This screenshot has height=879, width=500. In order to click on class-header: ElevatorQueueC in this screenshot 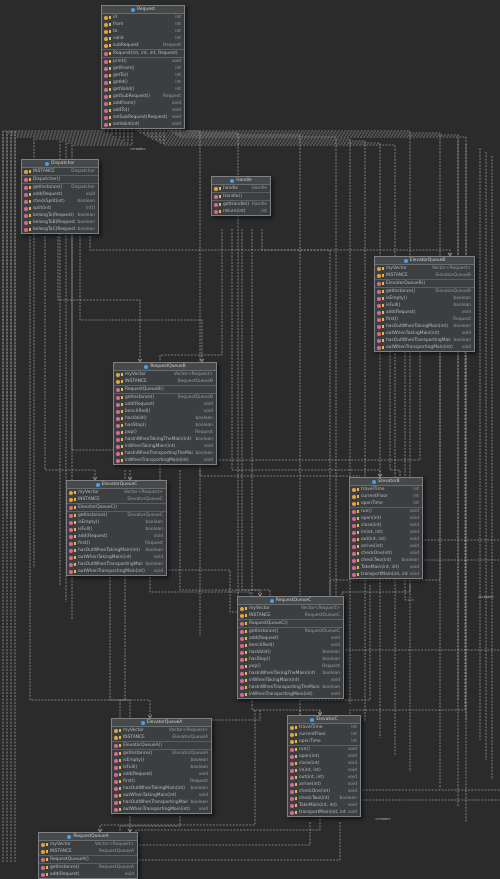, I will do `click(116, 485)`.